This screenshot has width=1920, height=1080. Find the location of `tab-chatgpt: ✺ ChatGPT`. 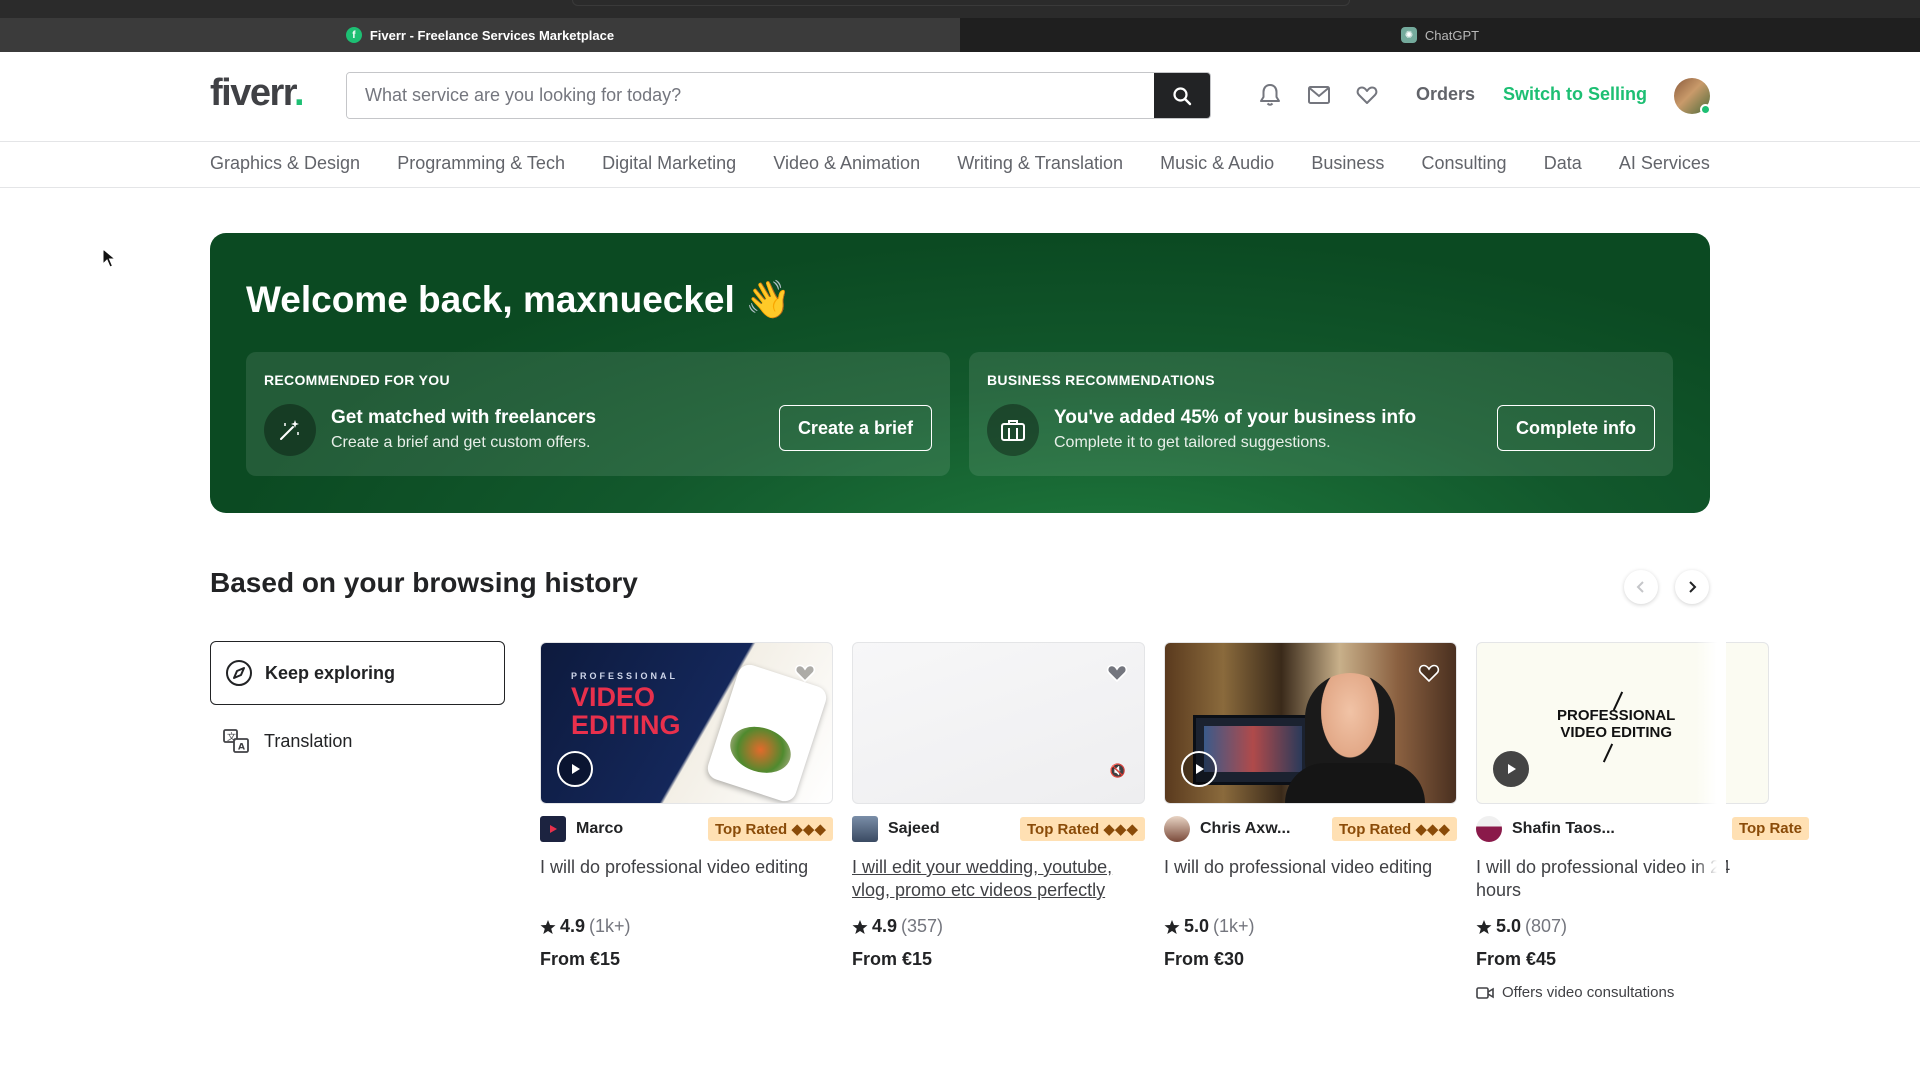

tab-chatgpt: ✺ ChatGPT is located at coordinates (1440, 35).